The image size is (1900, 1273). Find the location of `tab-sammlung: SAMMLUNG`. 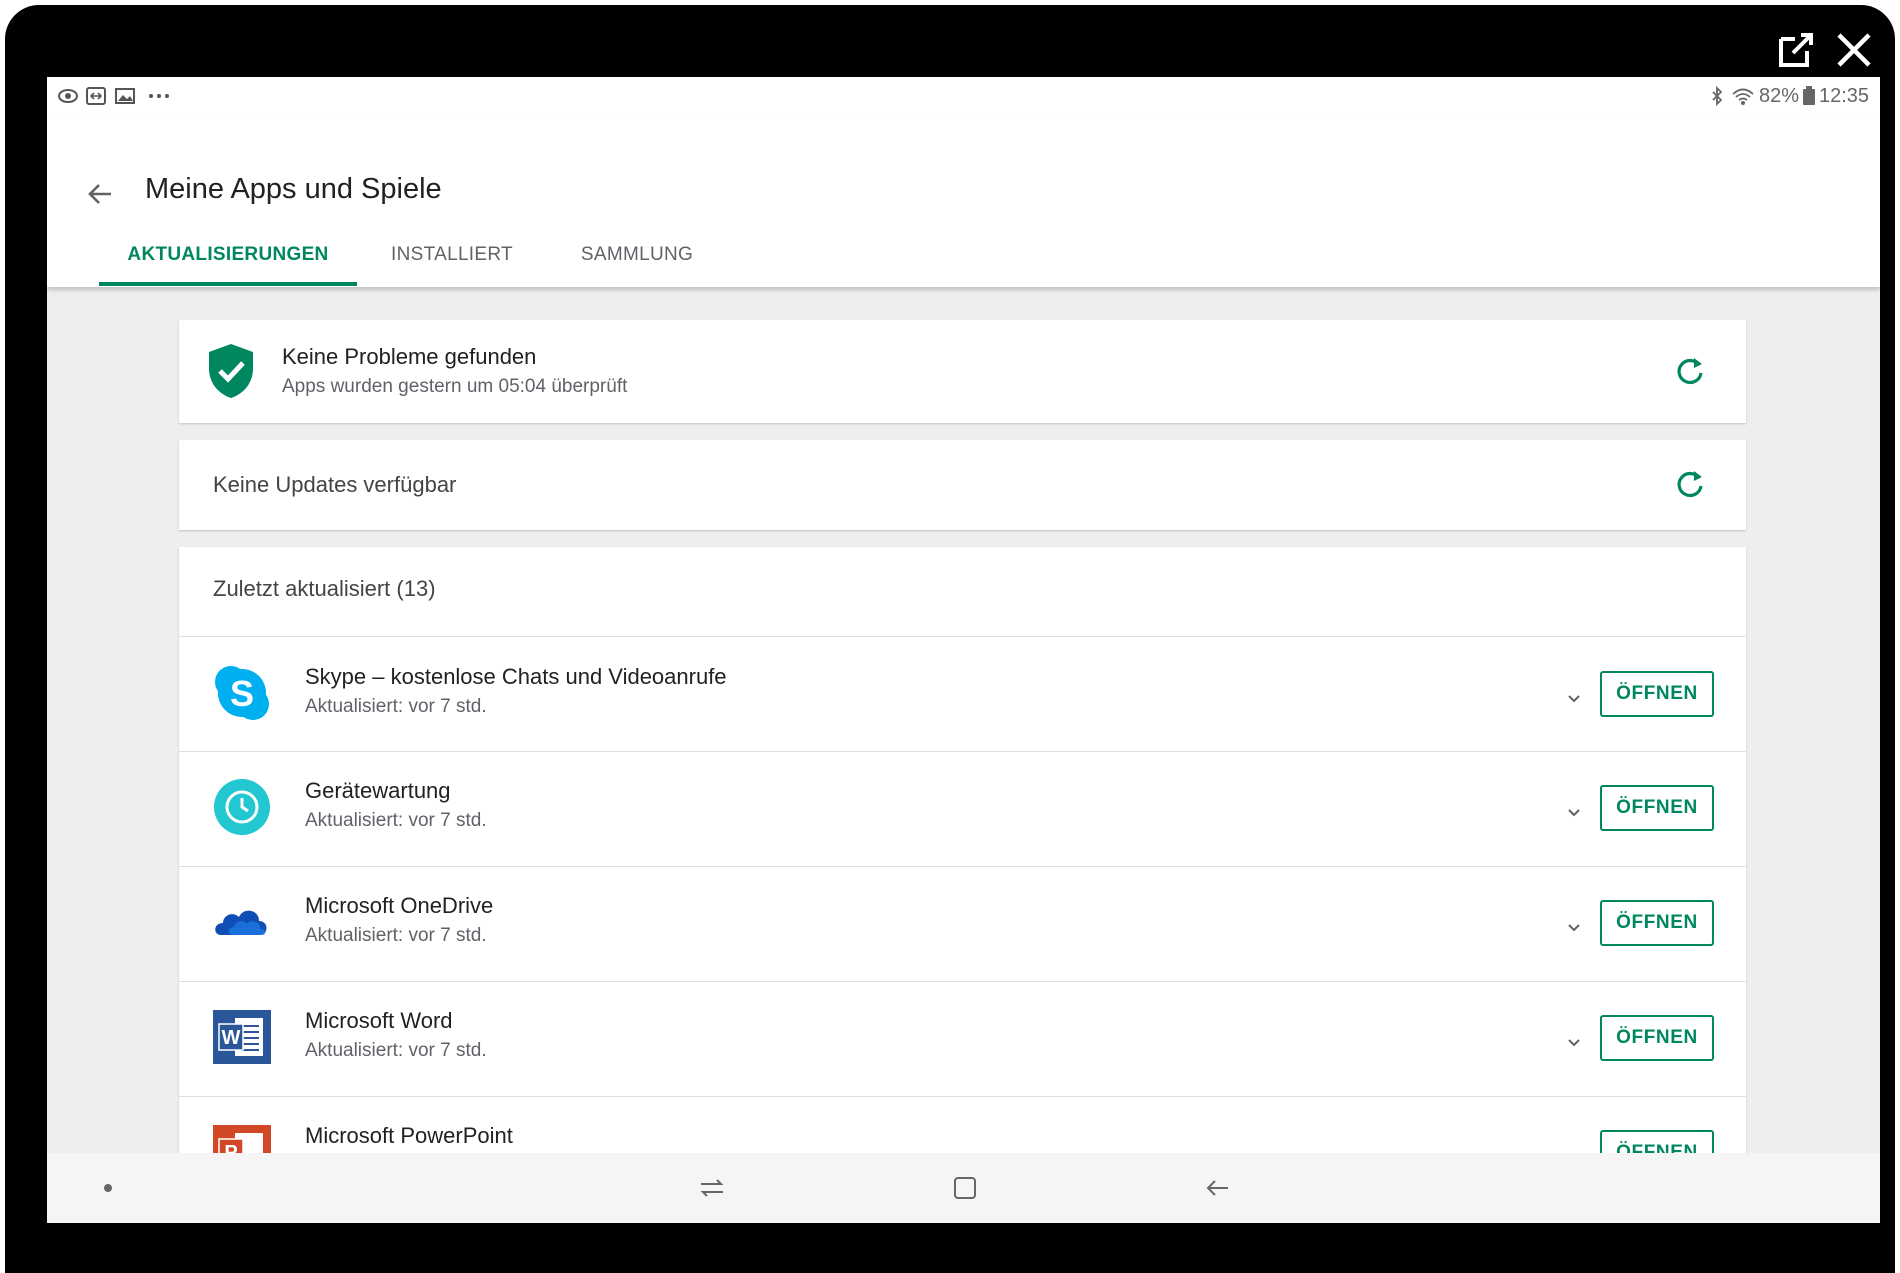

tab-sammlung: SAMMLUNG is located at coordinates (637, 261).